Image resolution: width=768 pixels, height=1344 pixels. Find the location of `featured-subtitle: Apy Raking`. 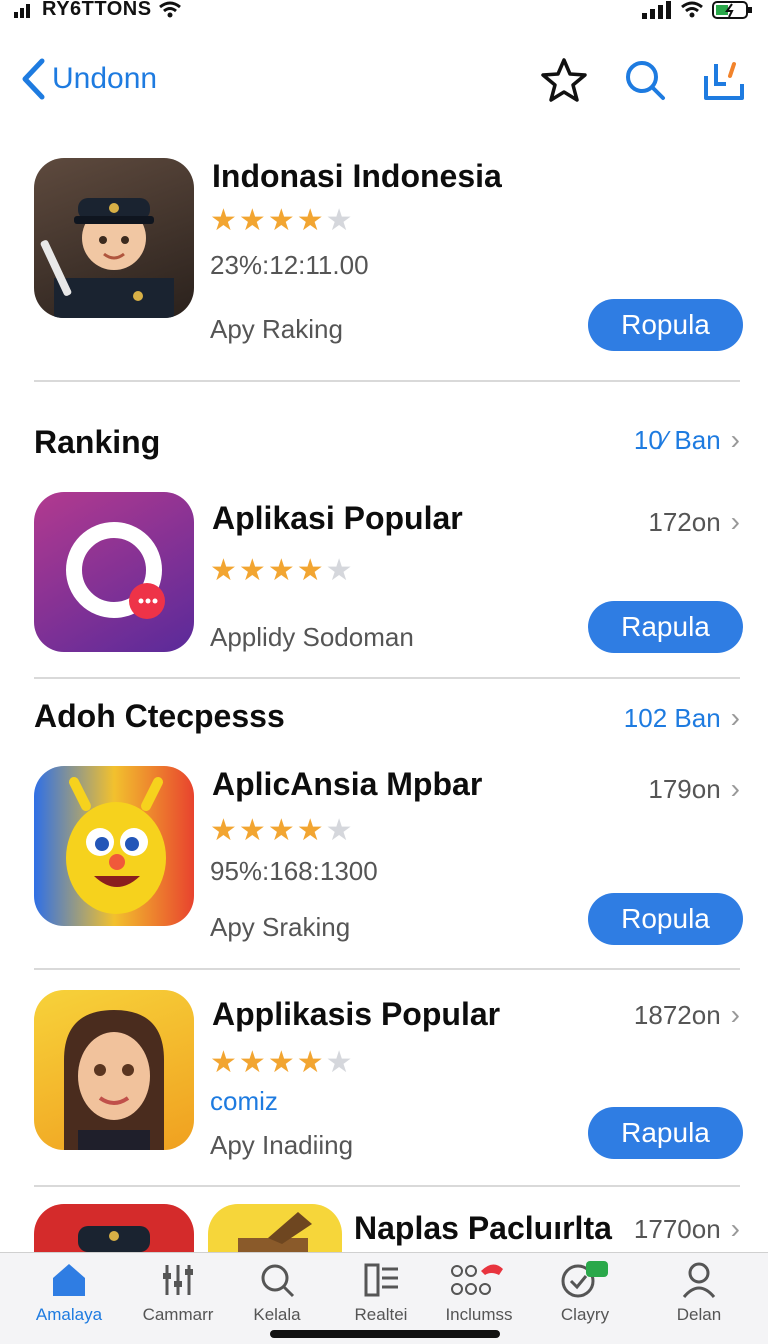

featured-subtitle: Apy Raking is located at coordinates (276, 329).